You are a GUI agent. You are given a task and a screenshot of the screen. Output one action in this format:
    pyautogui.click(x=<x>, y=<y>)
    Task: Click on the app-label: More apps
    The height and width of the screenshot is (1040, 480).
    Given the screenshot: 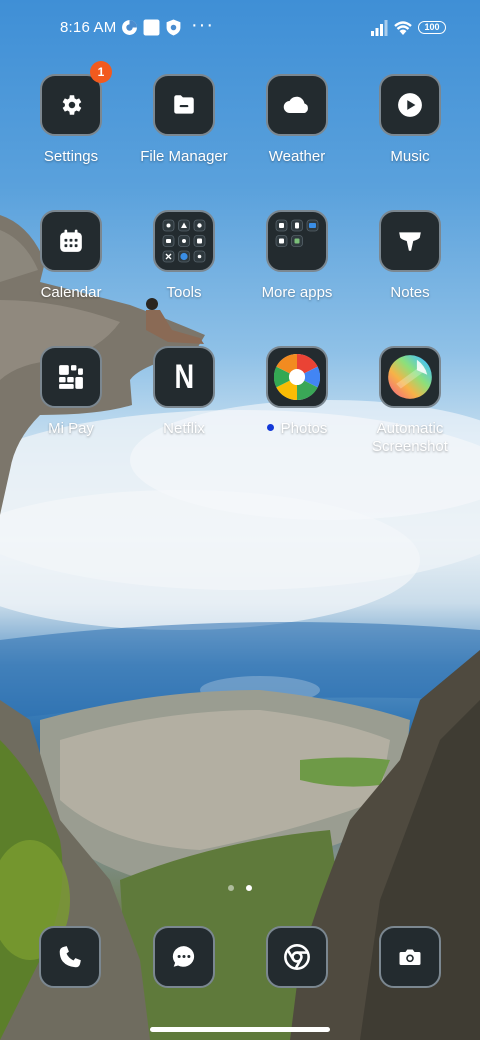 What is the action you would take?
    pyautogui.click(x=297, y=292)
    